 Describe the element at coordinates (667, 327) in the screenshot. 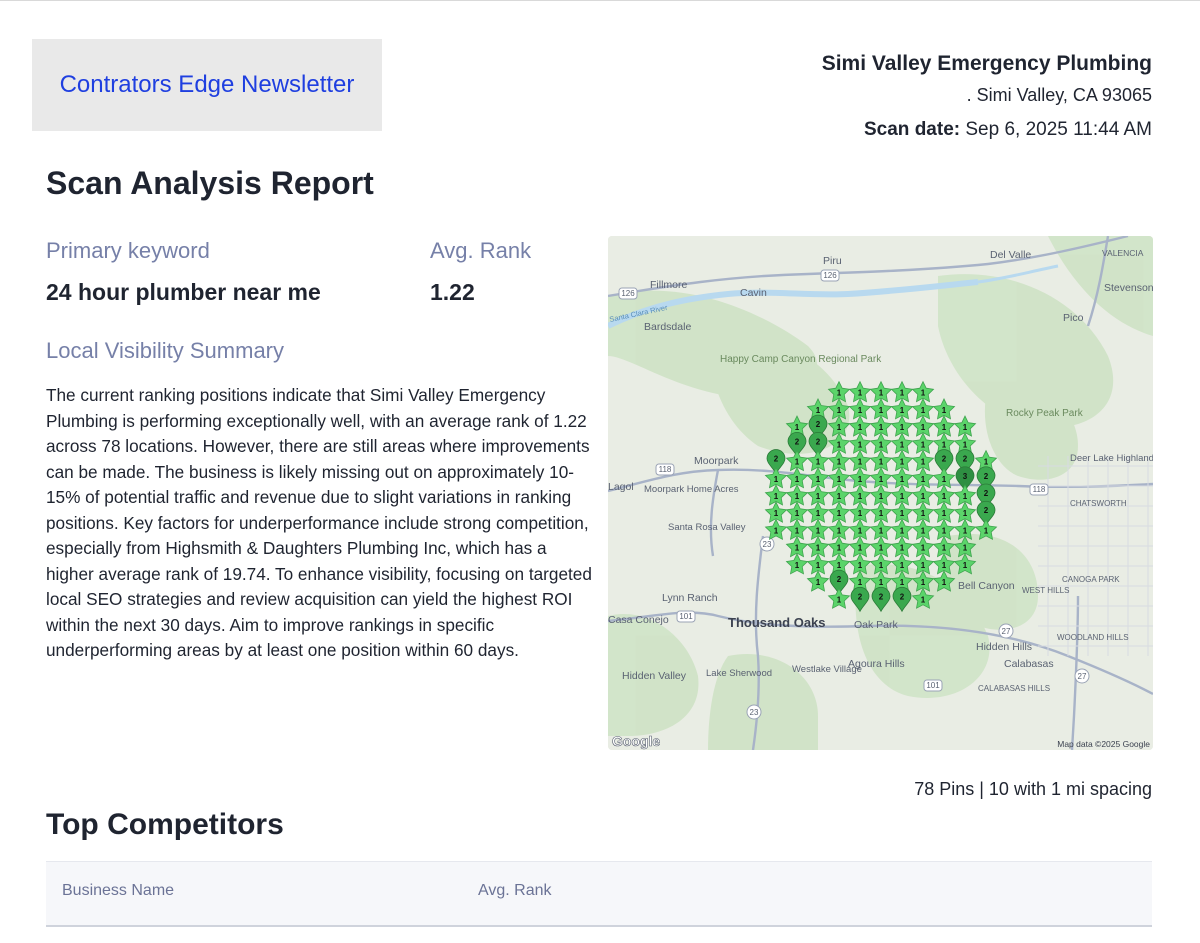

I see `map-label-bardsdale: Bardsdale` at that location.